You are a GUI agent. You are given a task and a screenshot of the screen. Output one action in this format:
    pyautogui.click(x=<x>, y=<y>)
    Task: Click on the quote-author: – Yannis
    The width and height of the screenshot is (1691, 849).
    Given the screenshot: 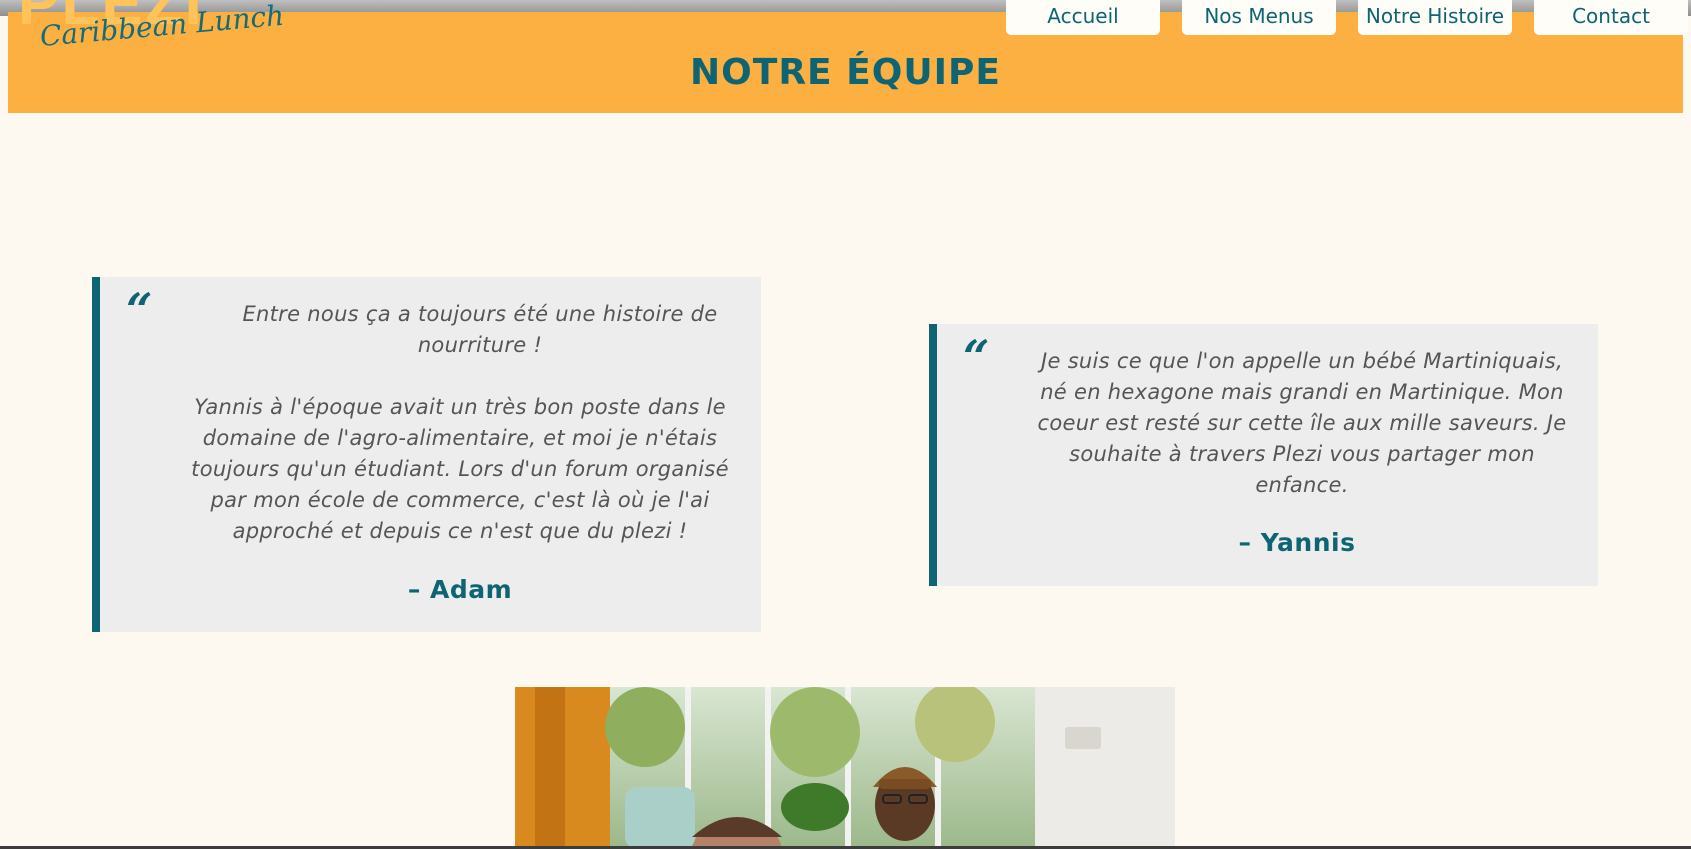 What is the action you would take?
    pyautogui.click(x=1297, y=542)
    